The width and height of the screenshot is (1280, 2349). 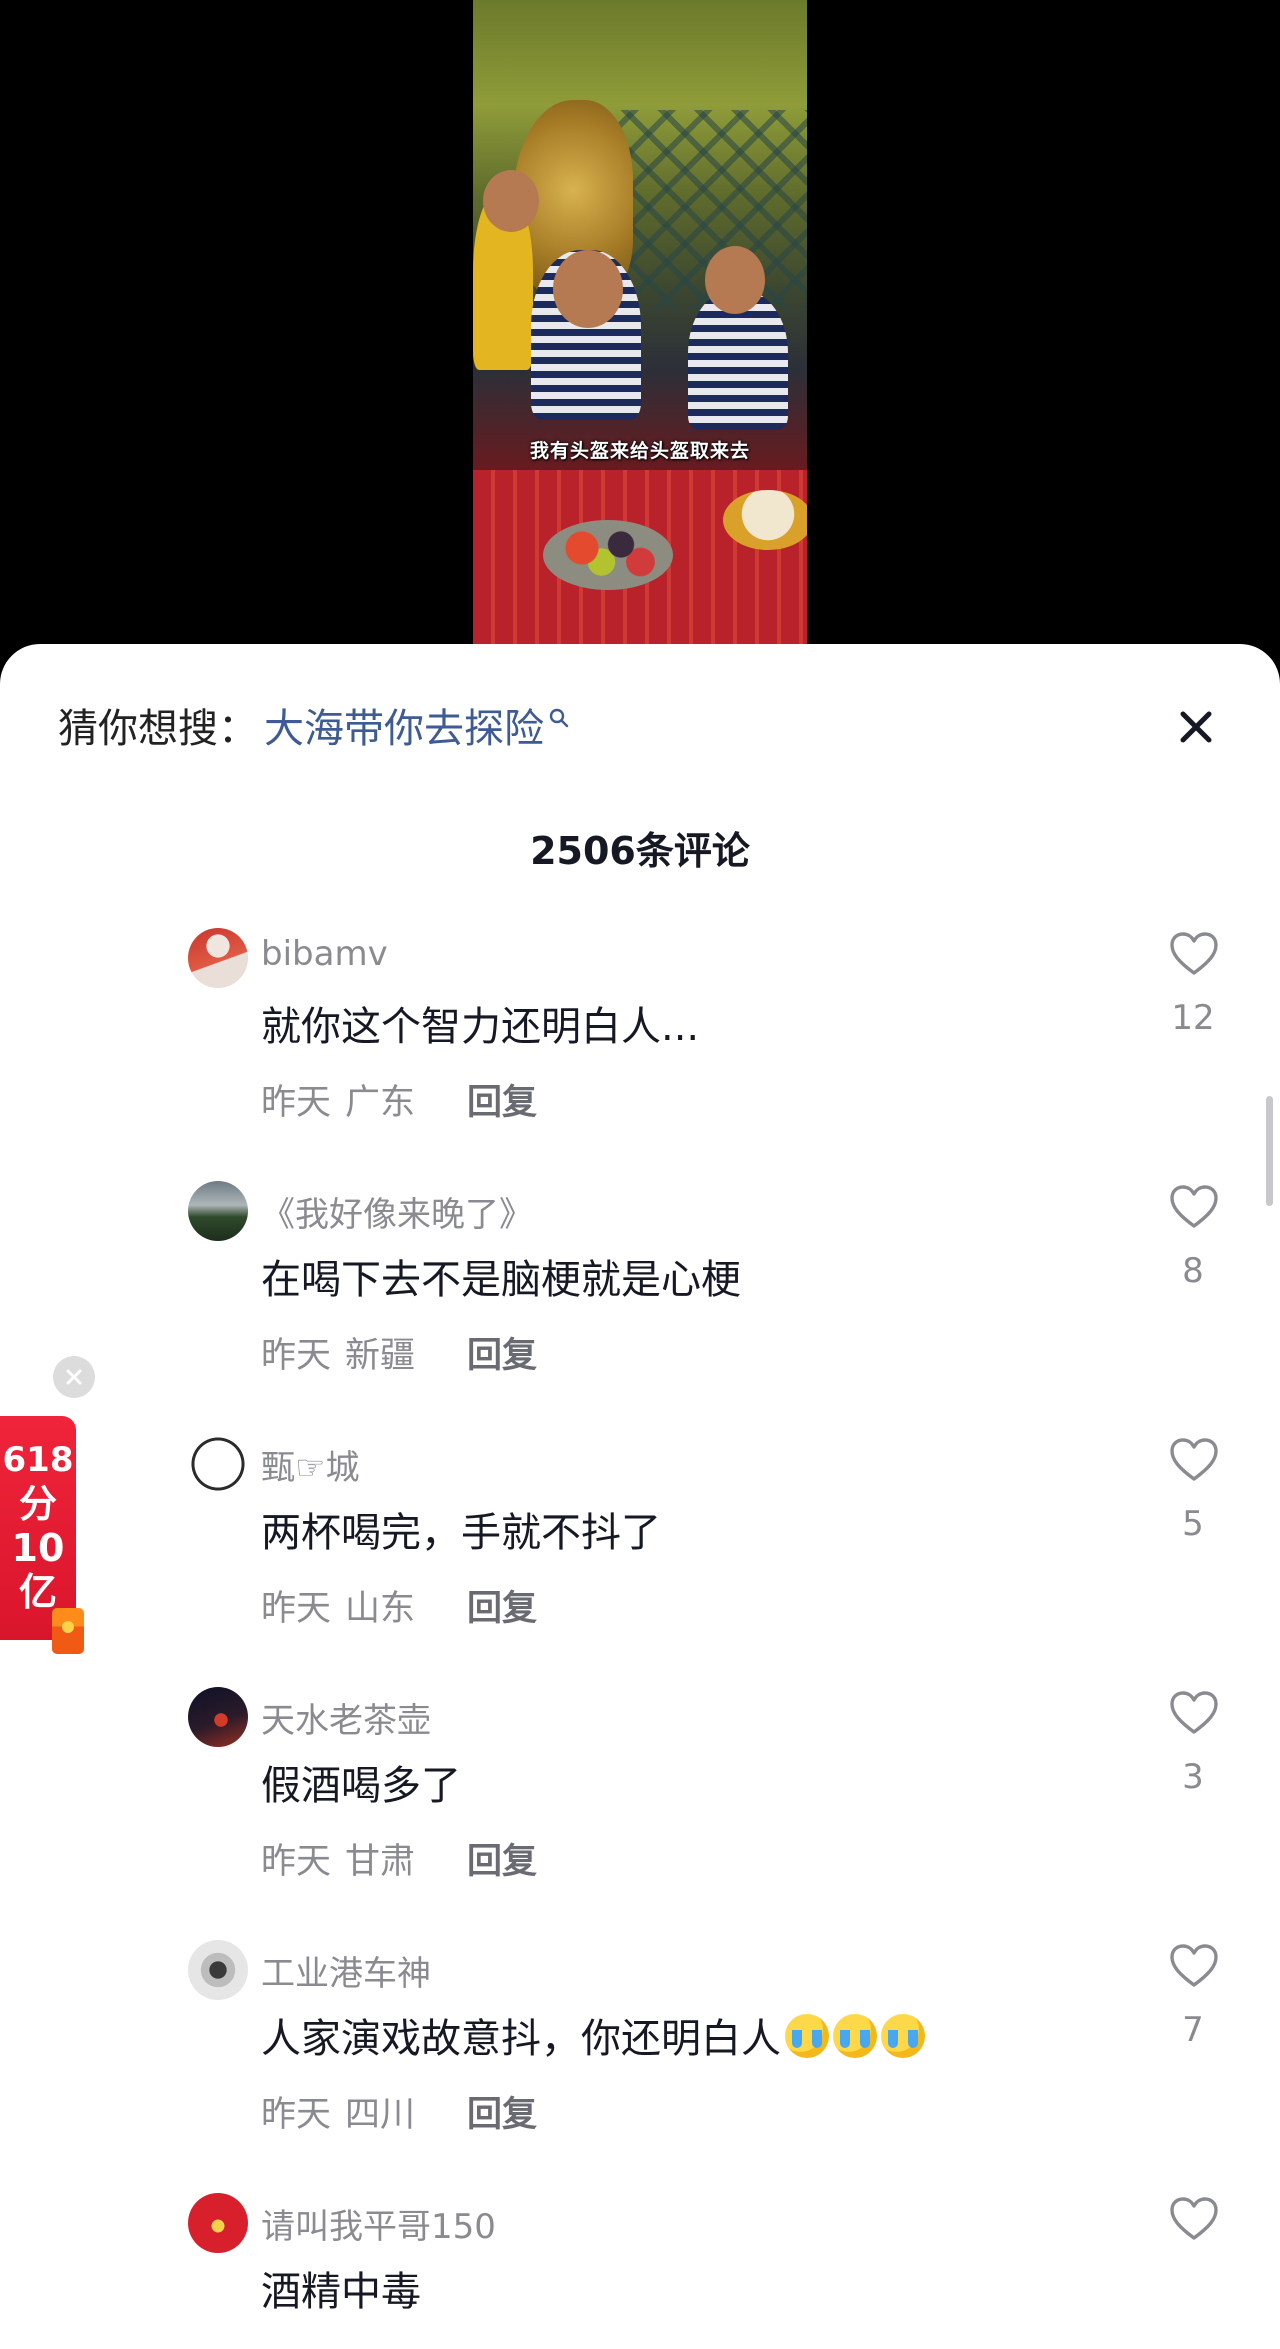 What do you see at coordinates (397, 1211) in the screenshot?
I see `comment-username: 《我好像来晚了》` at bounding box center [397, 1211].